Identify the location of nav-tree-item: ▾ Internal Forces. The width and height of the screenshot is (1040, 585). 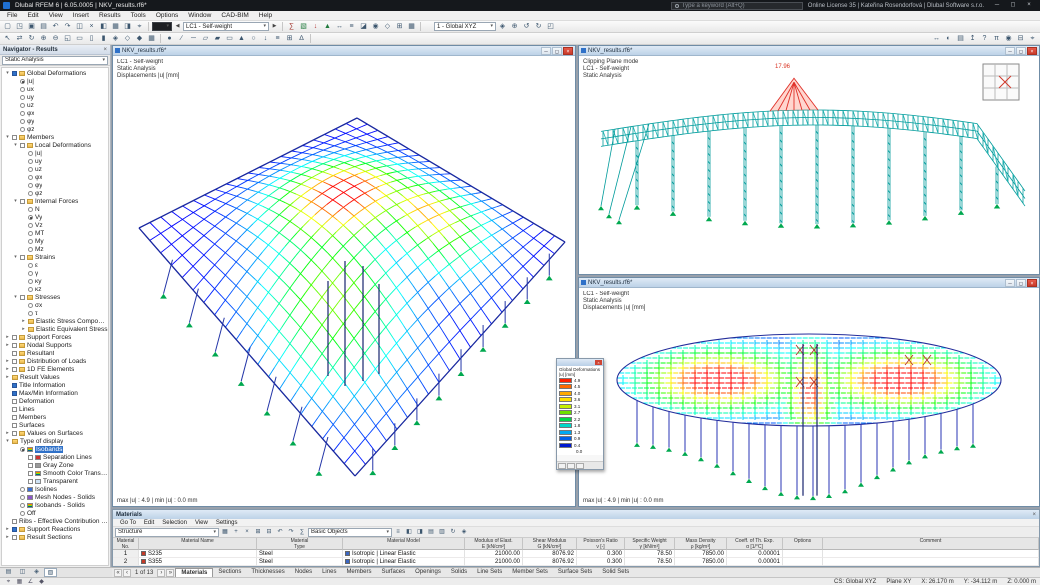
(55, 201).